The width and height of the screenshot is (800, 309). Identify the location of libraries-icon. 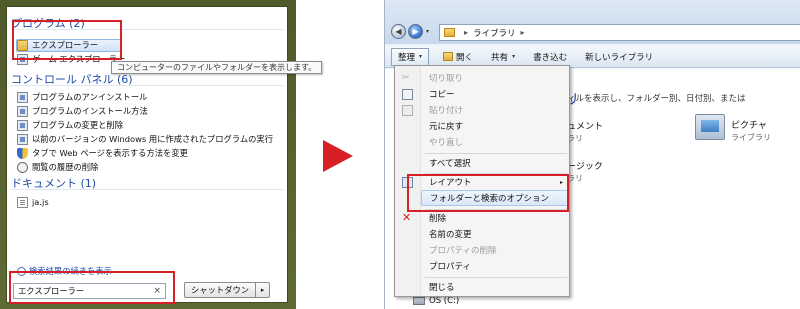
(449, 32).